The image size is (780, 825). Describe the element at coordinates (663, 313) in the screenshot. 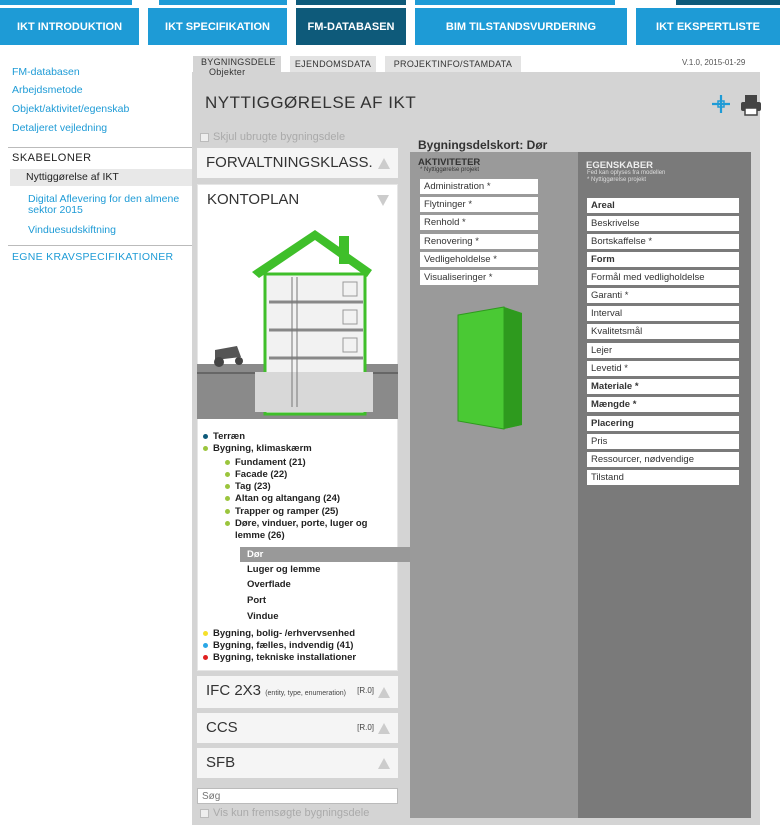

I see `property-item: Interval` at that location.